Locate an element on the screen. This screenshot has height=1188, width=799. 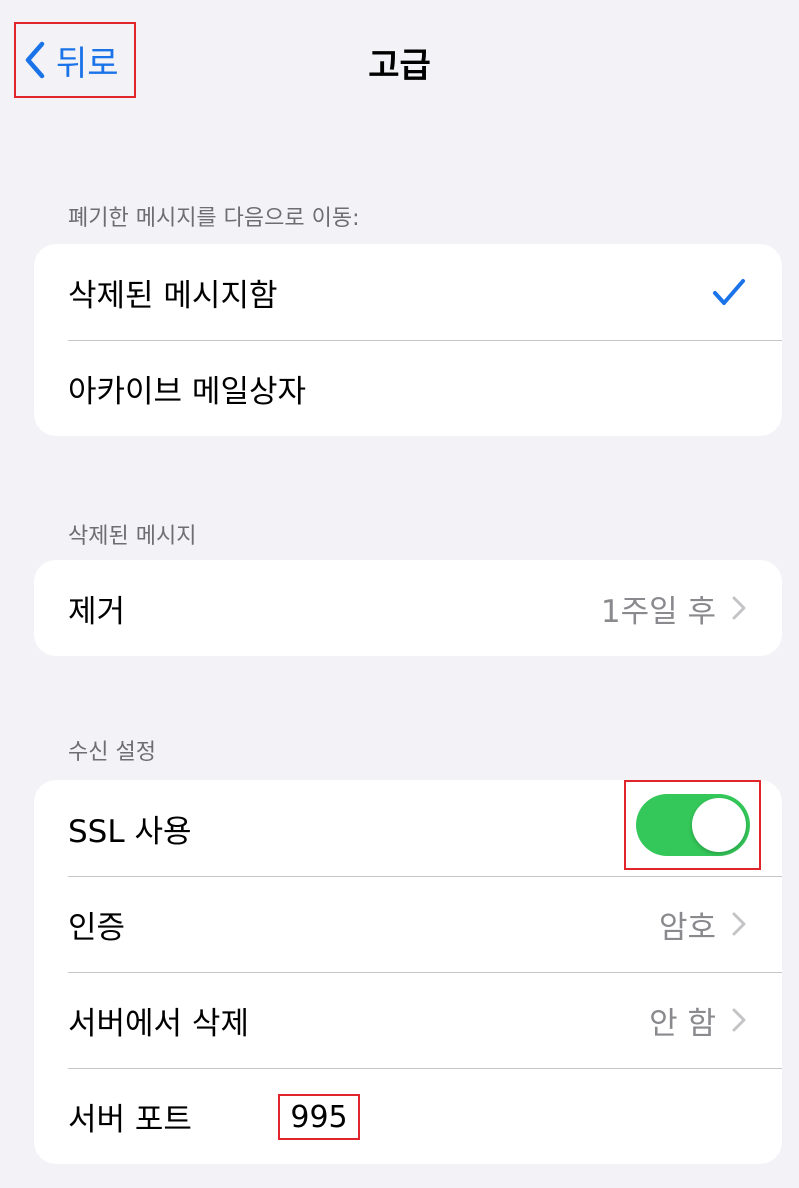
section-header-discarded: 폐기한 메시지를 다음으로 이동: is located at coordinates (214, 218).